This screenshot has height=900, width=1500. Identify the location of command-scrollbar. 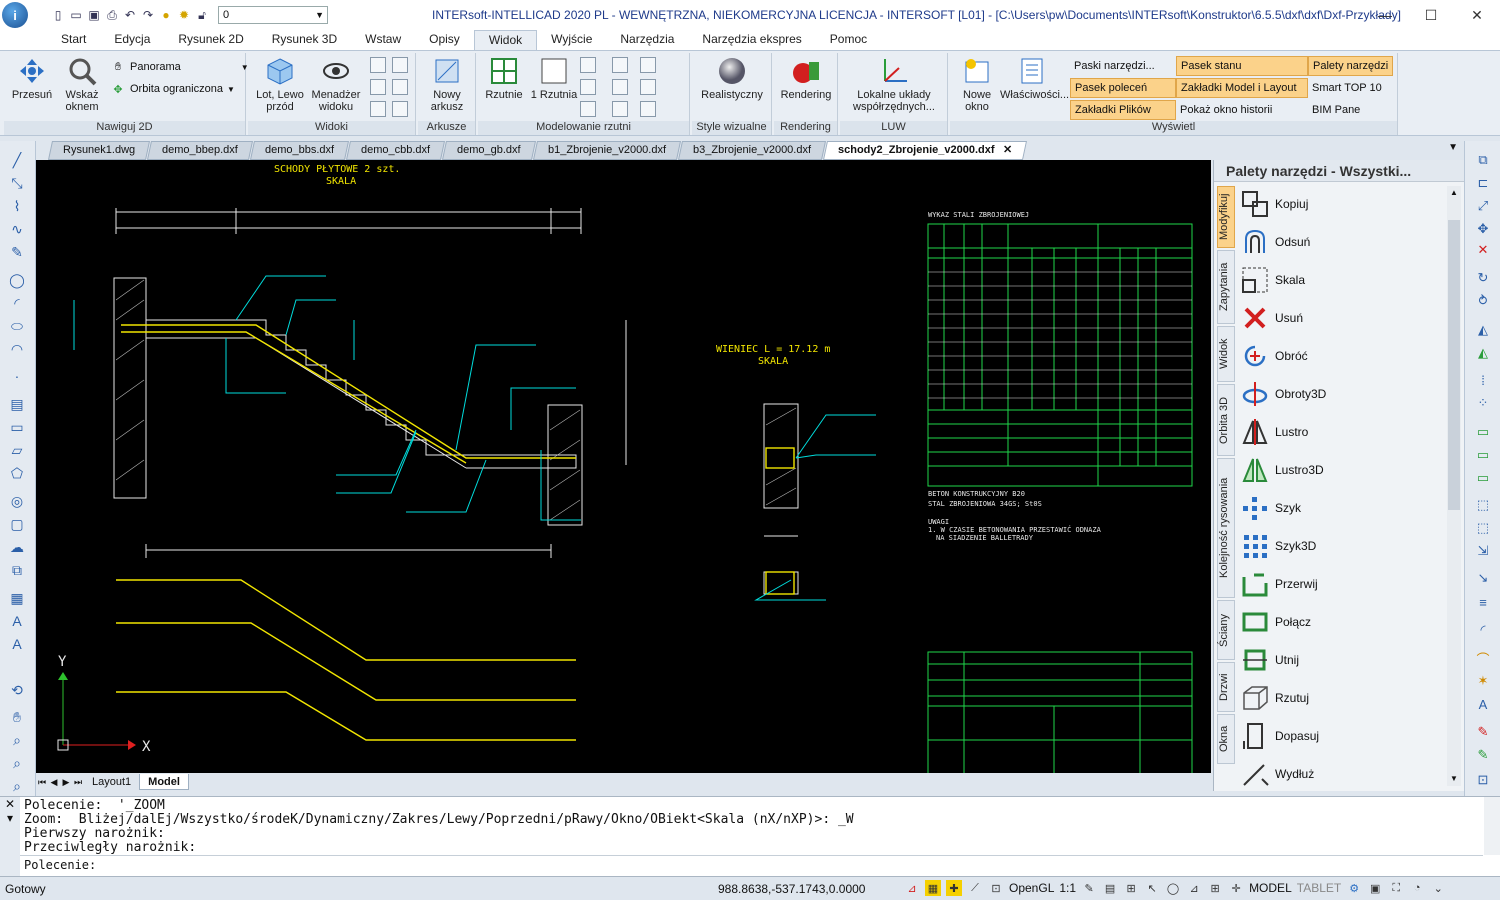
(1492, 826).